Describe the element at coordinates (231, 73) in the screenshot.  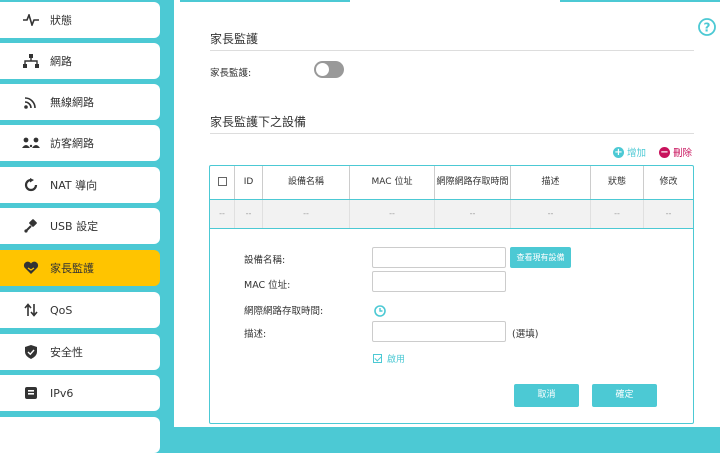
I see `parental-toggle-label: 家長監護:` at that location.